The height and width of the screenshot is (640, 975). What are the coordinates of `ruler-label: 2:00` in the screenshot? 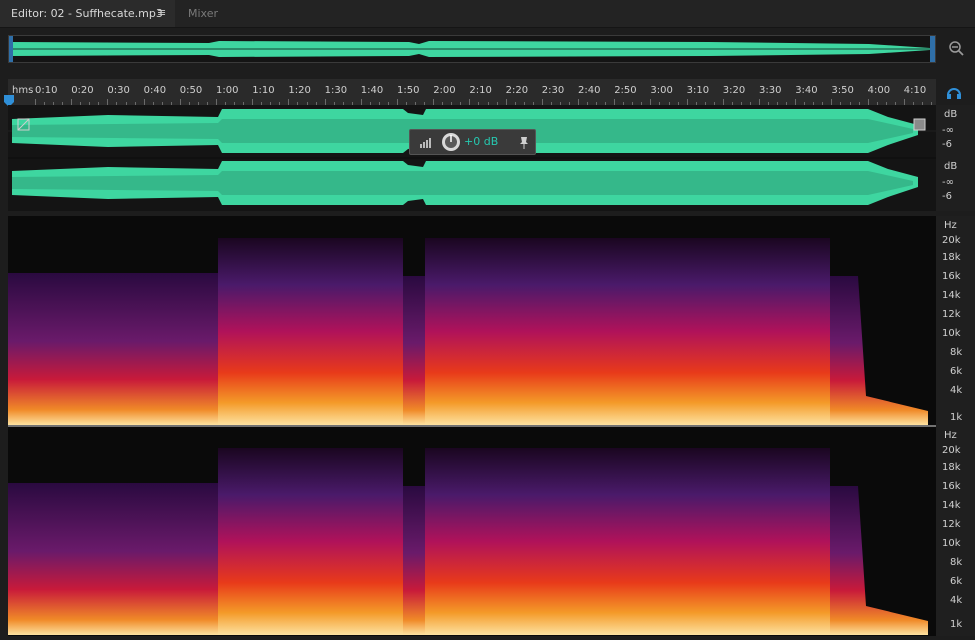 It's located at (444, 90).